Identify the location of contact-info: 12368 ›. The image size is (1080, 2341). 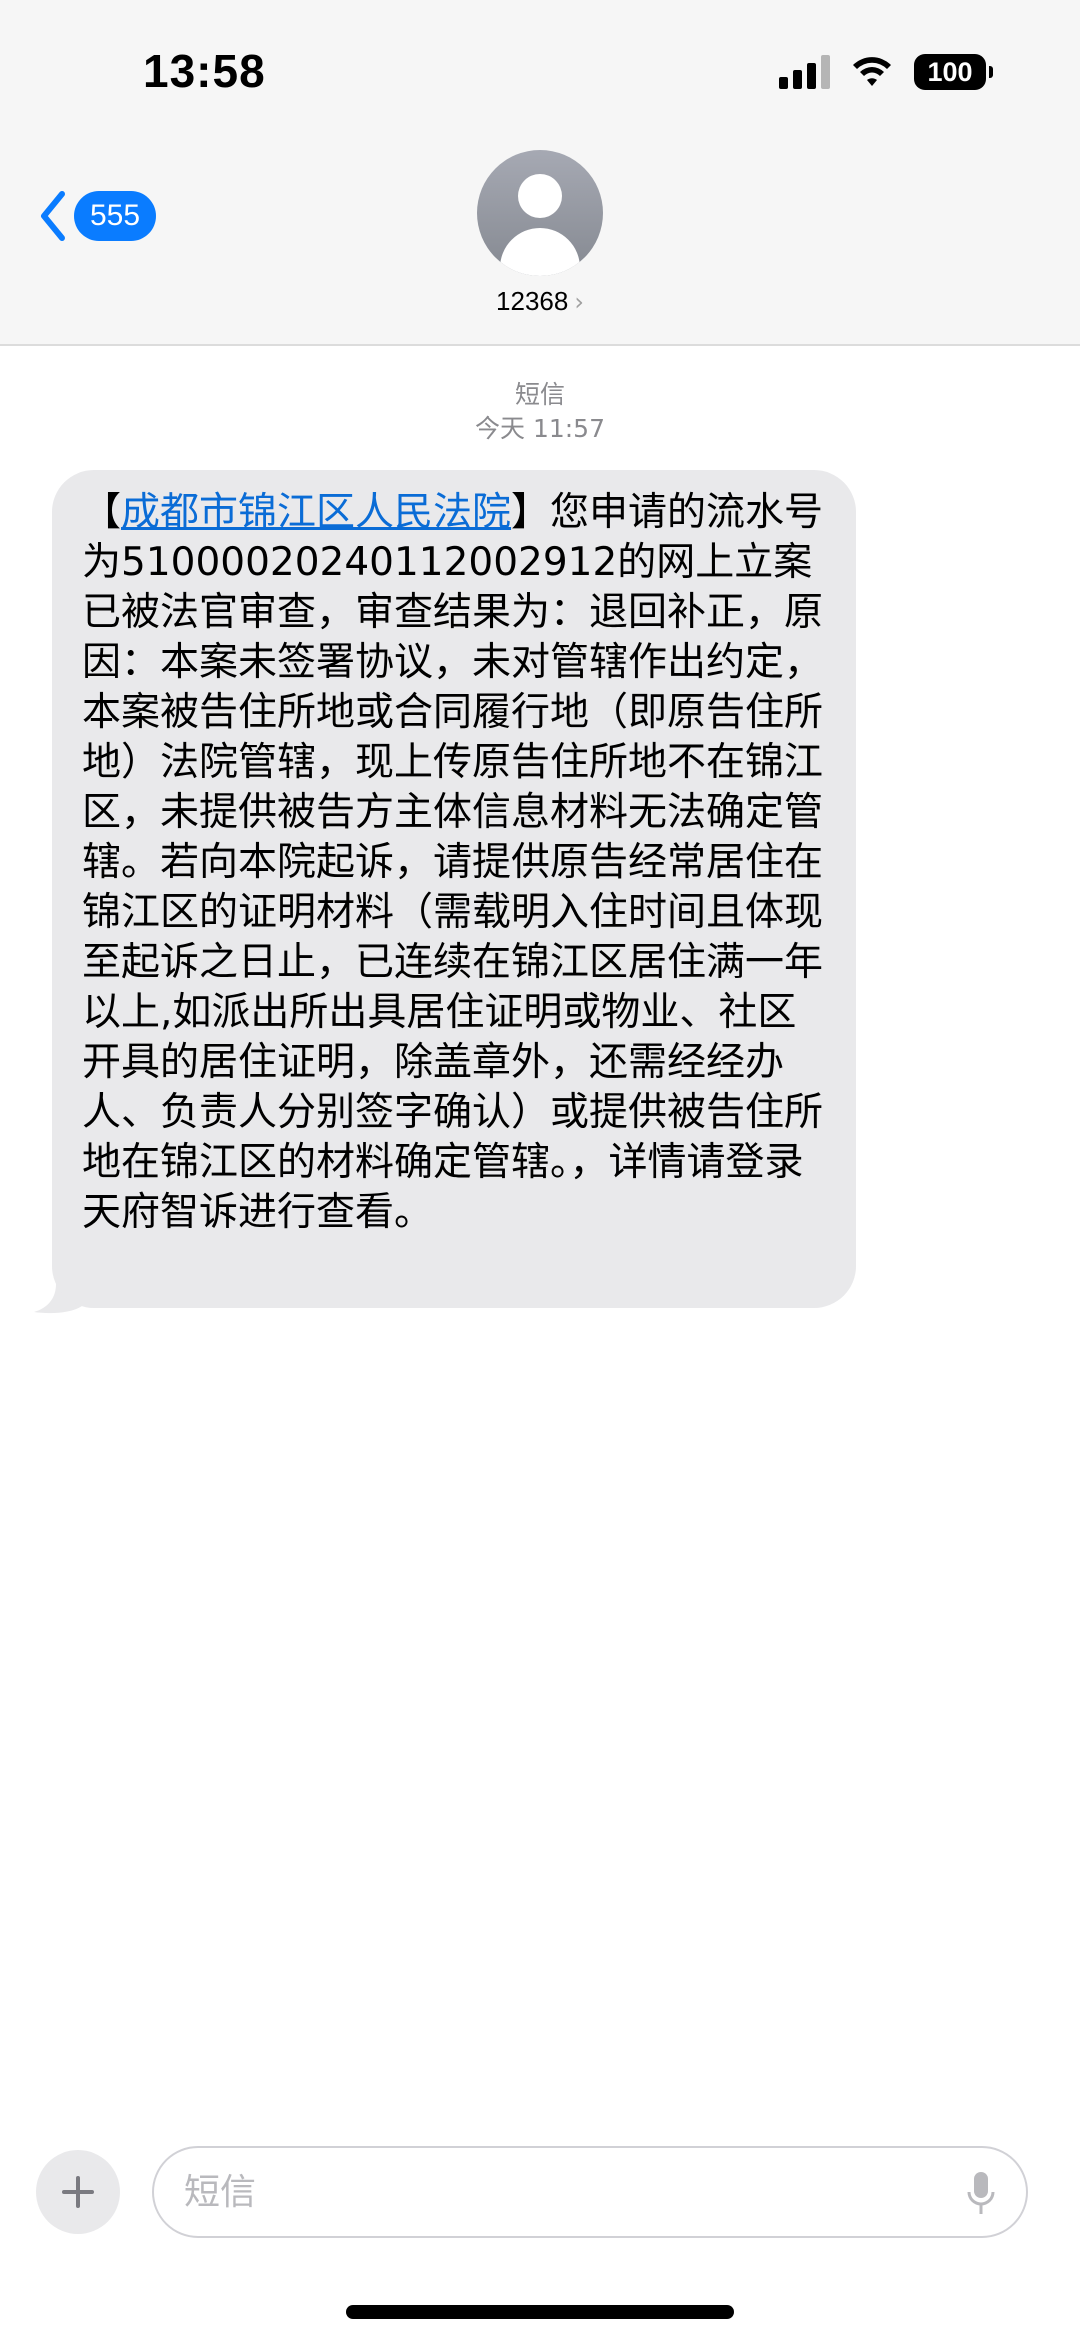
(540, 233).